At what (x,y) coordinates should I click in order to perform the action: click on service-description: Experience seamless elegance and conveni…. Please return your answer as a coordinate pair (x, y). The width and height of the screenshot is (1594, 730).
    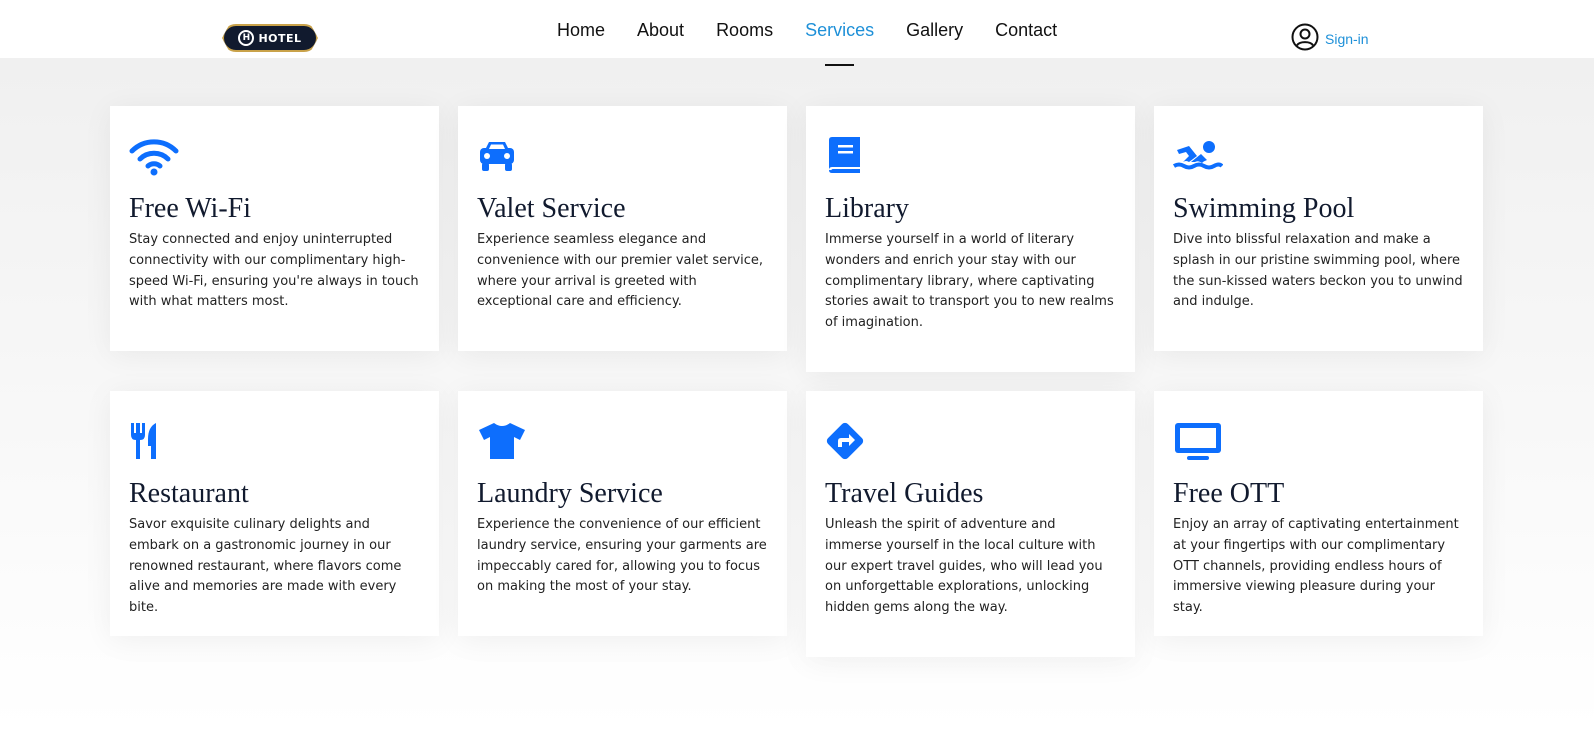
    Looking at the image, I should click on (620, 271).